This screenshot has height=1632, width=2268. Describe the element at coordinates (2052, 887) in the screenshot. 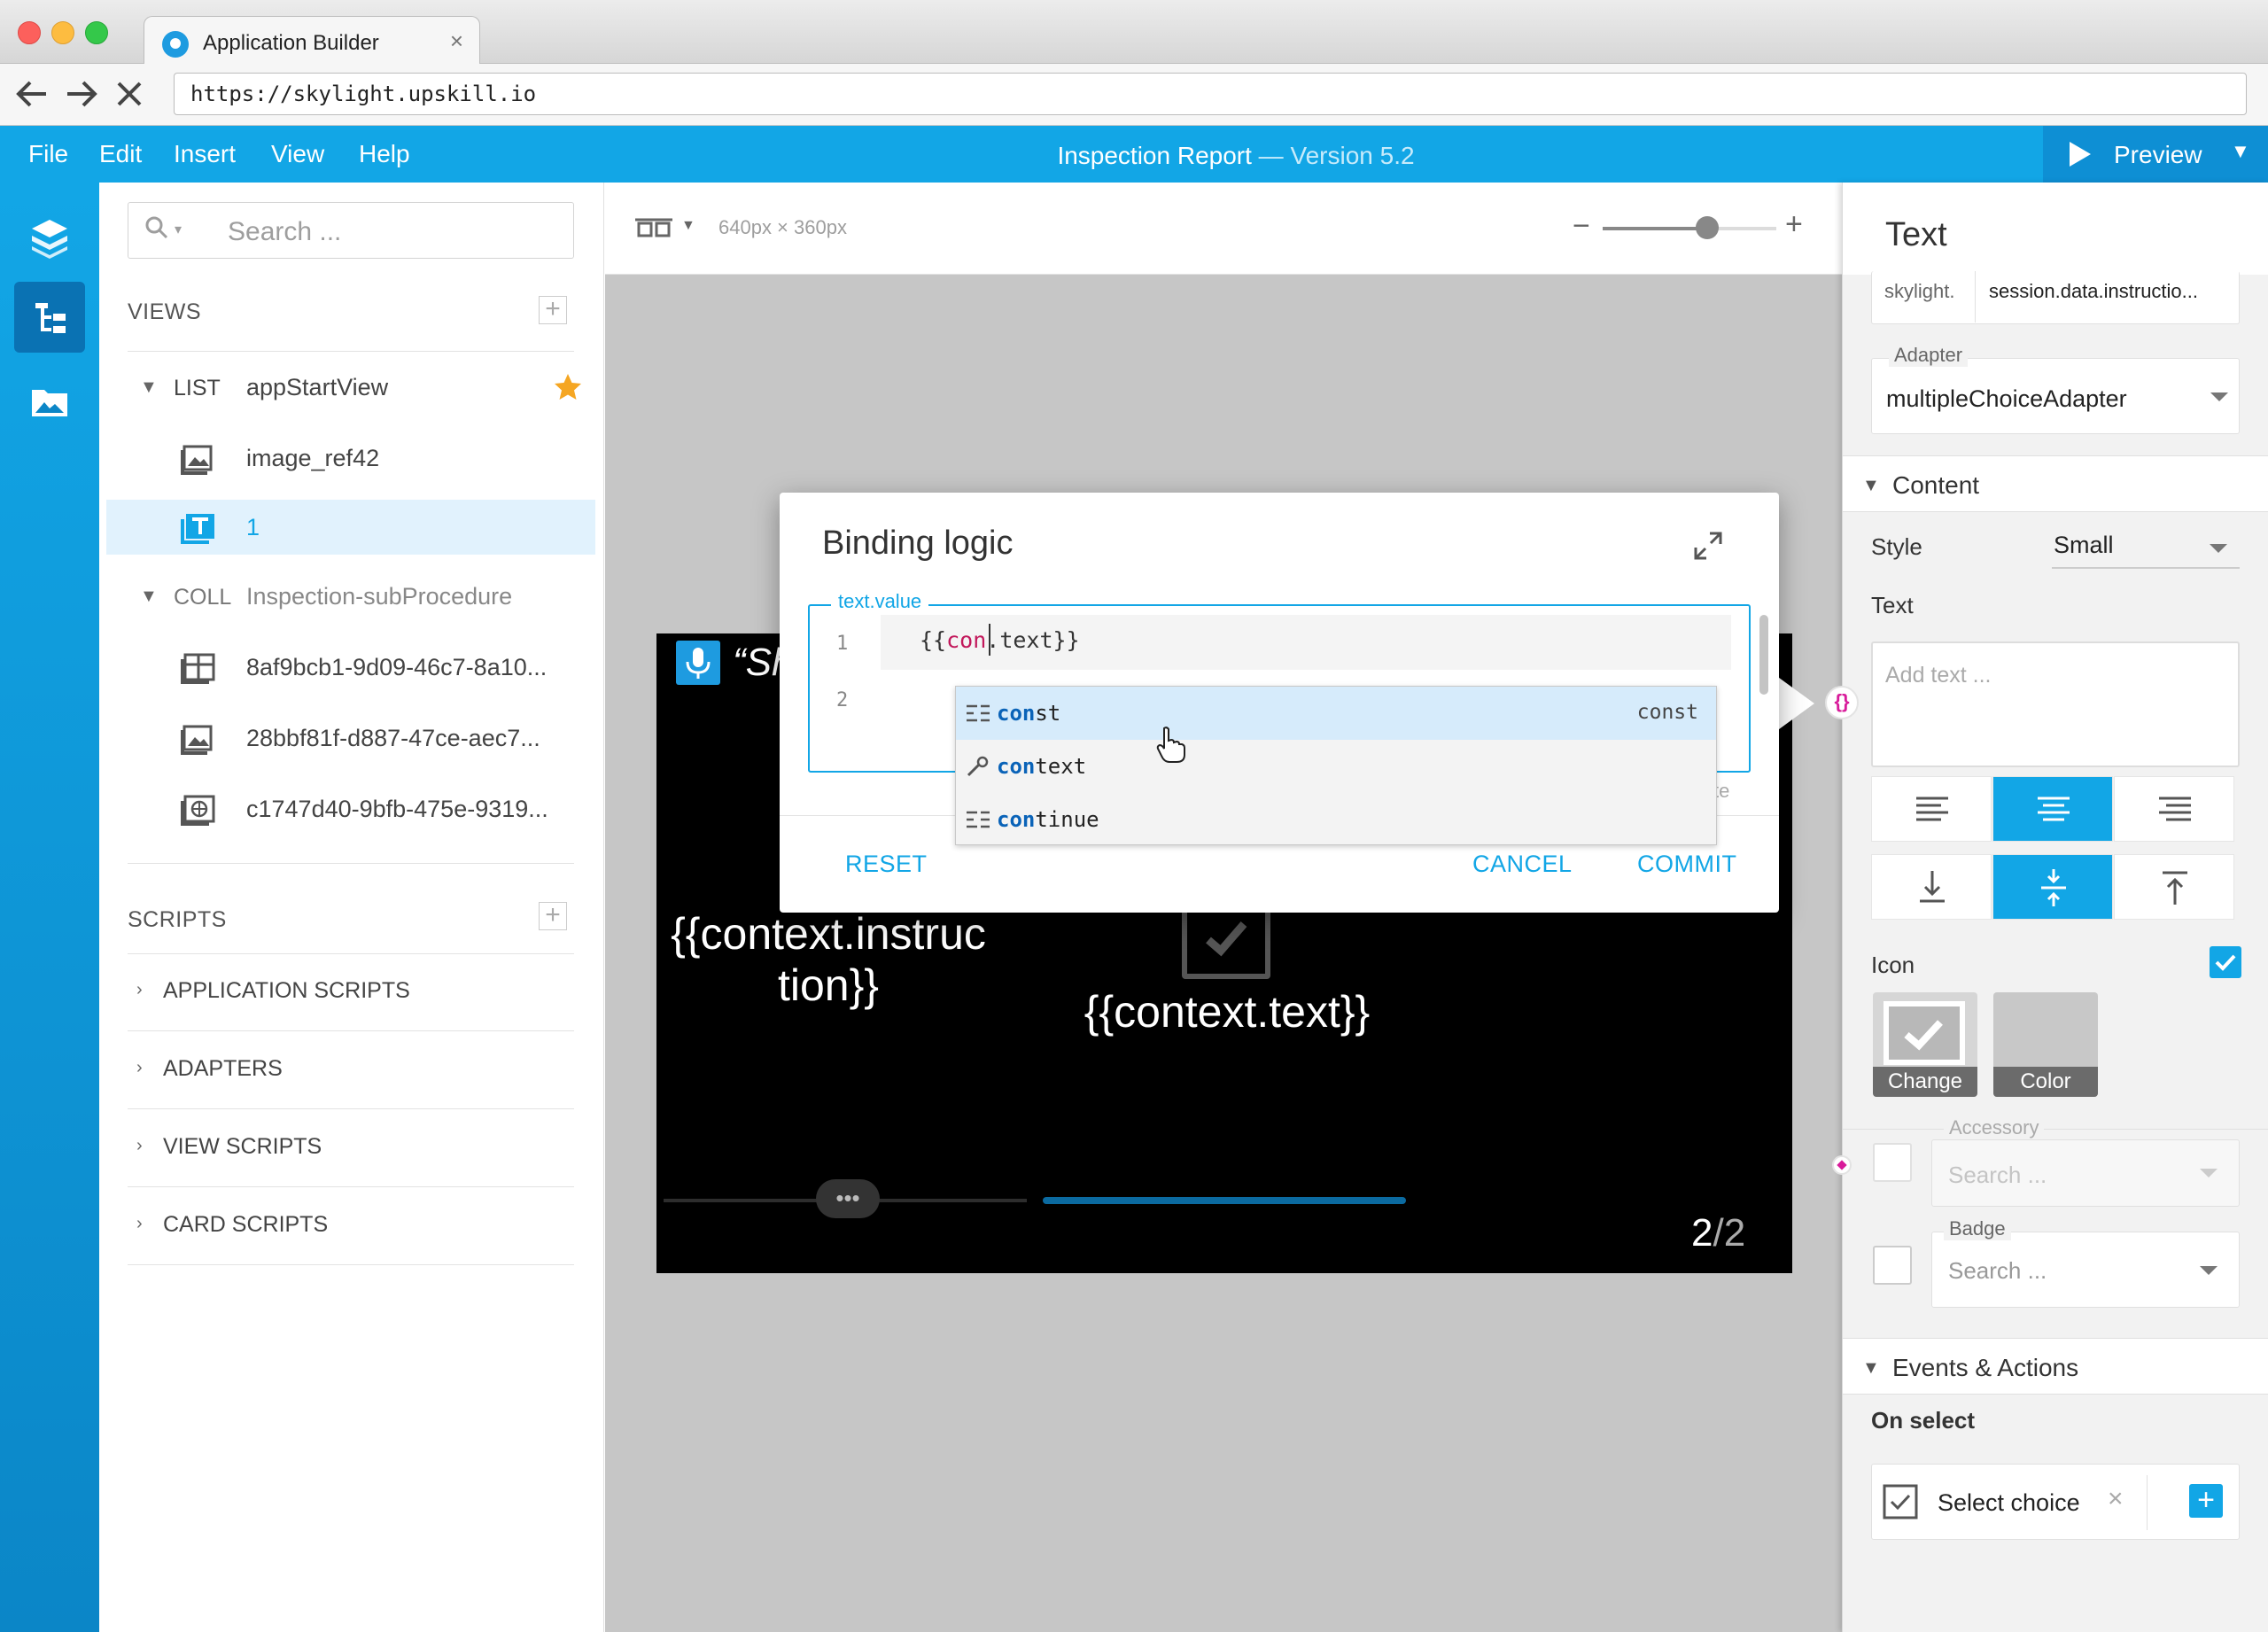

I see `valign-center-button` at that location.